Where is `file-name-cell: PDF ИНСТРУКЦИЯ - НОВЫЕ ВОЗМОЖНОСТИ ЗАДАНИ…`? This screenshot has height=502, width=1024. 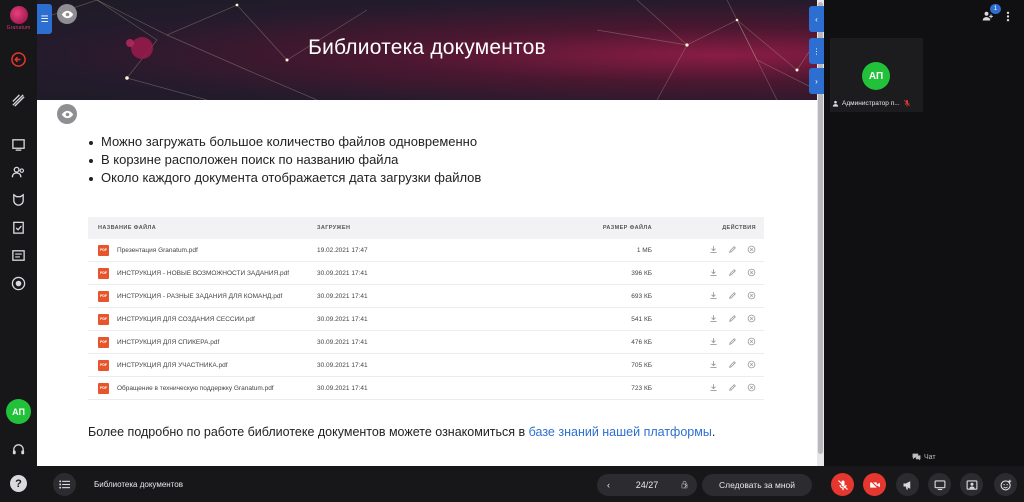 file-name-cell: PDF ИНСТРУКЦИЯ - НОВЫЕ ВОЗМОЖНОСТИ ЗАДАНИ… is located at coordinates (202, 273).